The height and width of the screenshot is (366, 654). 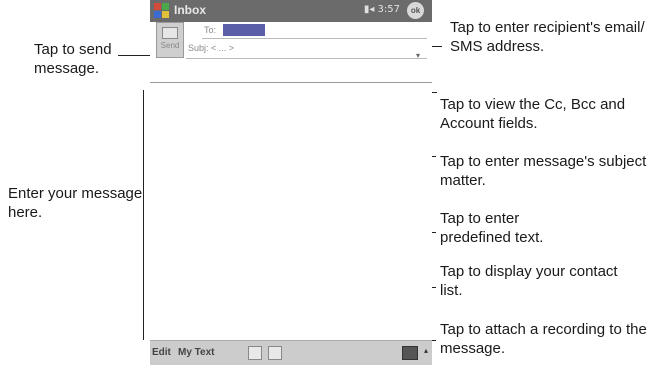 What do you see at coordinates (223, 48) in the screenshot?
I see `subject-value: < ... >` at bounding box center [223, 48].